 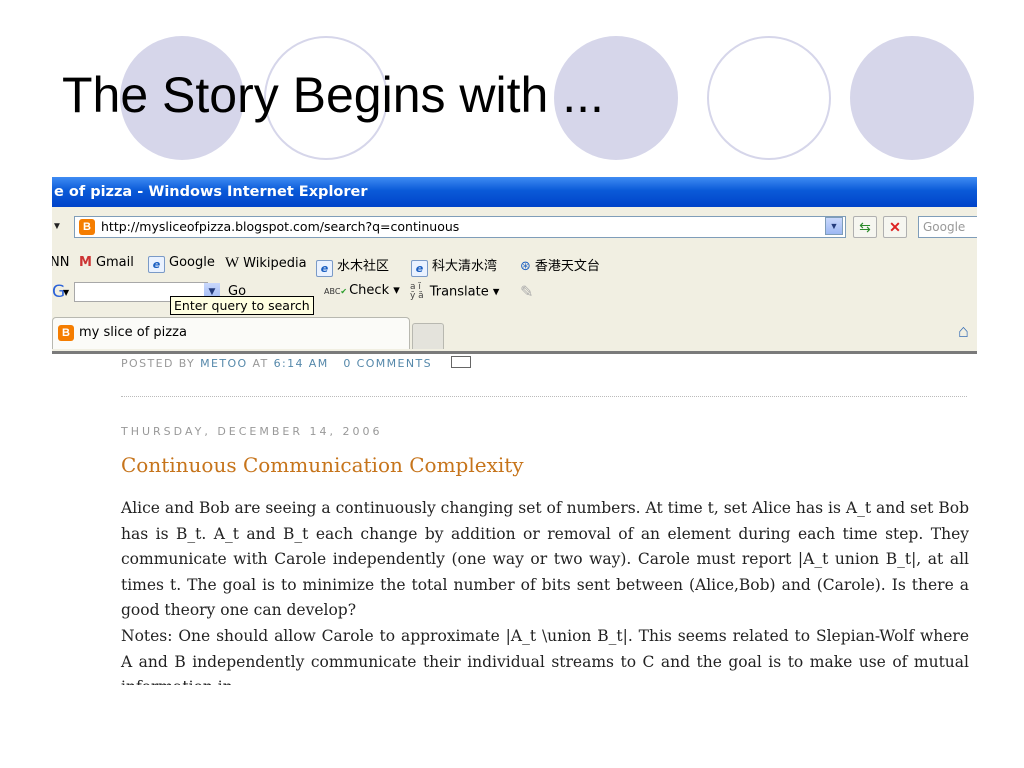 What do you see at coordinates (963, 331) in the screenshot?
I see `home-icon: ⌂` at bounding box center [963, 331].